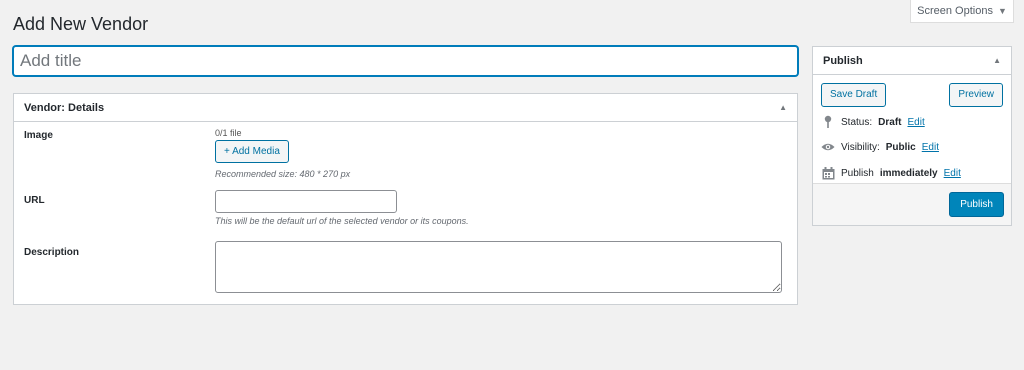  I want to click on publish-footer: Publish, so click(912, 204).